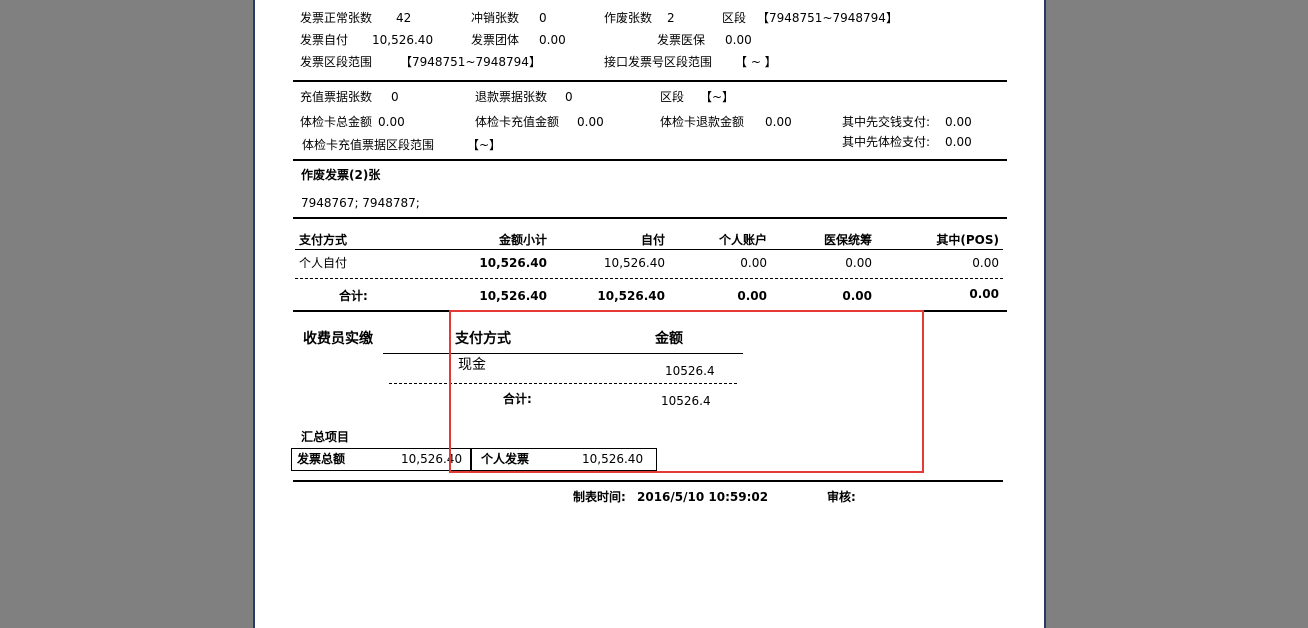 This screenshot has width=1308, height=628. Describe the element at coordinates (652, 240) in the screenshot. I see `payment-header-self: 自付` at that location.